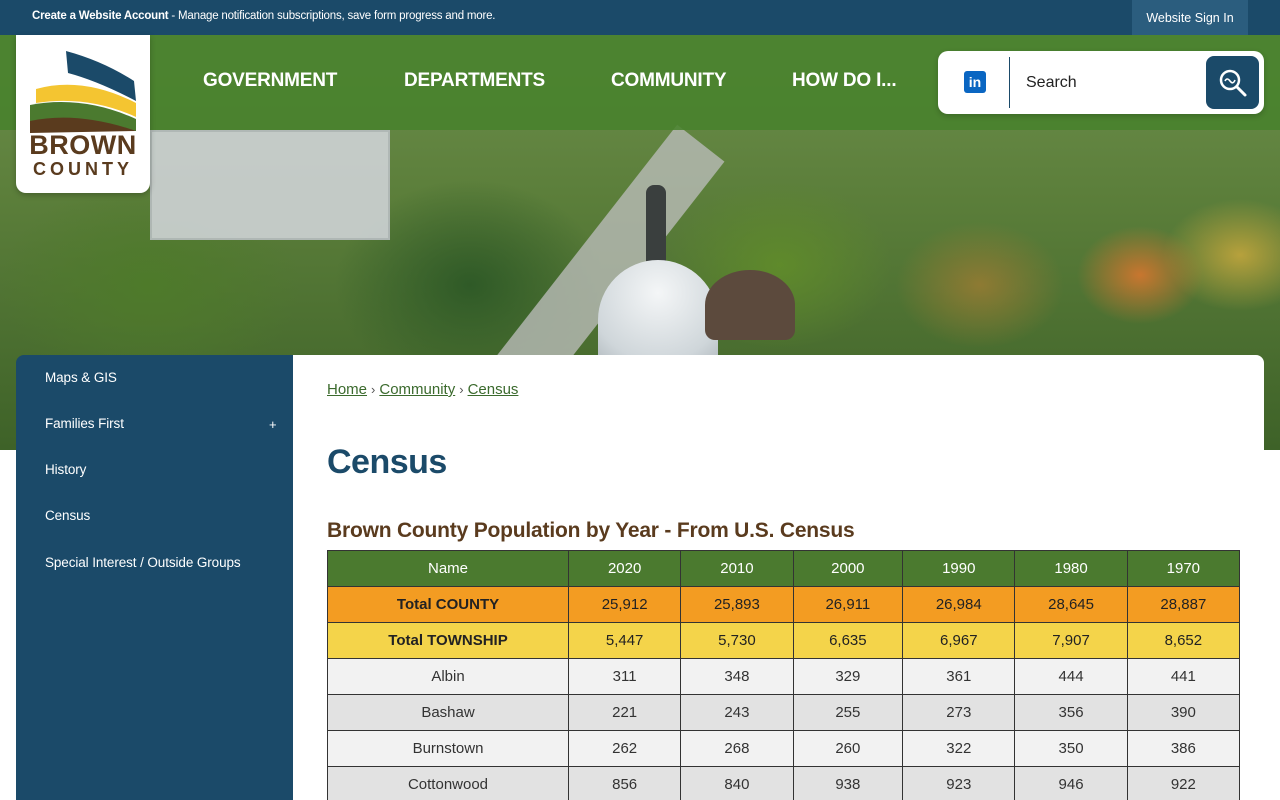 This screenshot has height=800, width=1280. What do you see at coordinates (100, 16) in the screenshot?
I see `create-account-link: Create a Website Account` at bounding box center [100, 16].